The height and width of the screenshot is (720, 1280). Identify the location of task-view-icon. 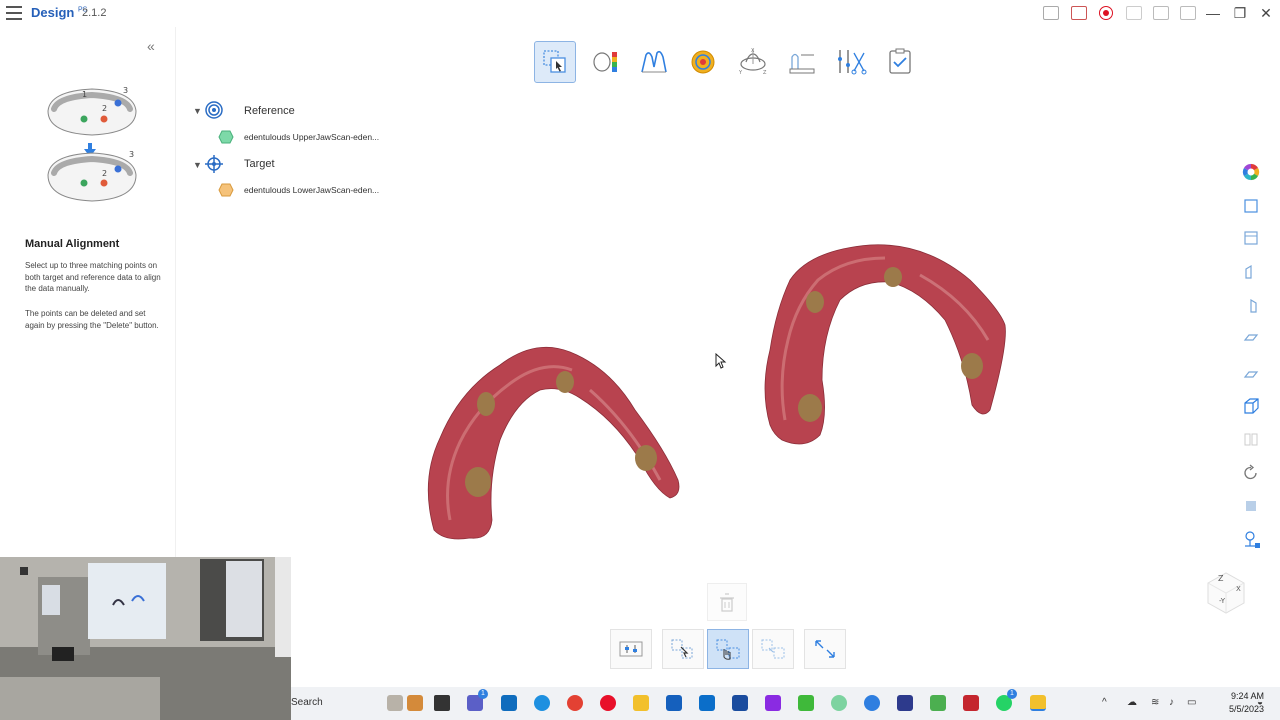
(442, 703).